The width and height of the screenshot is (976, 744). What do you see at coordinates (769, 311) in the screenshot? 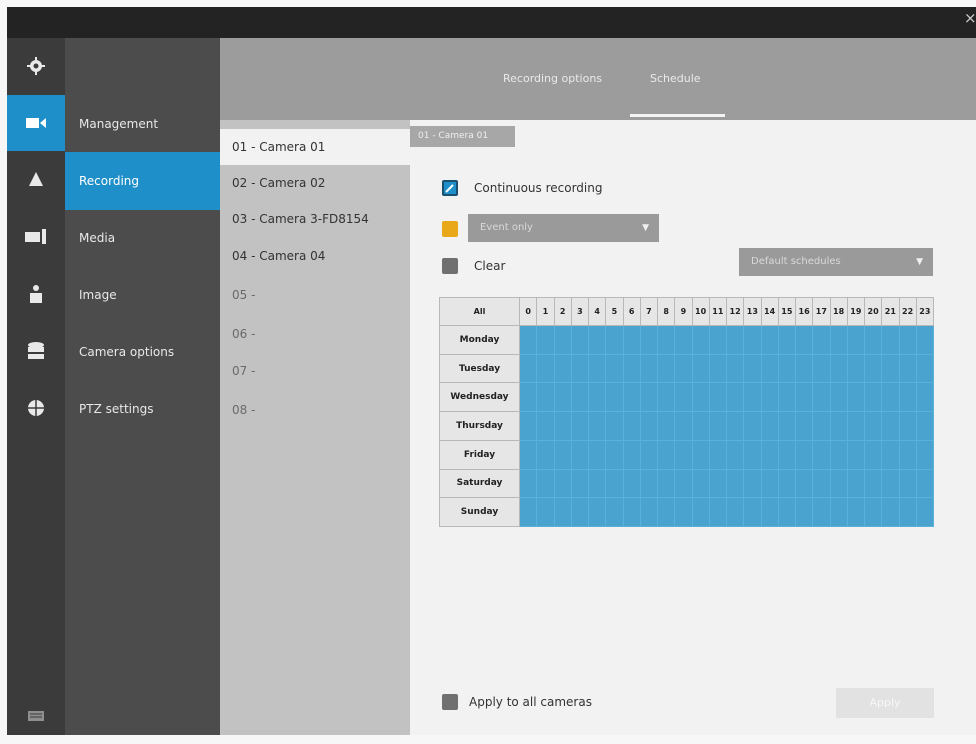
I see `hour-header: 14` at bounding box center [769, 311].